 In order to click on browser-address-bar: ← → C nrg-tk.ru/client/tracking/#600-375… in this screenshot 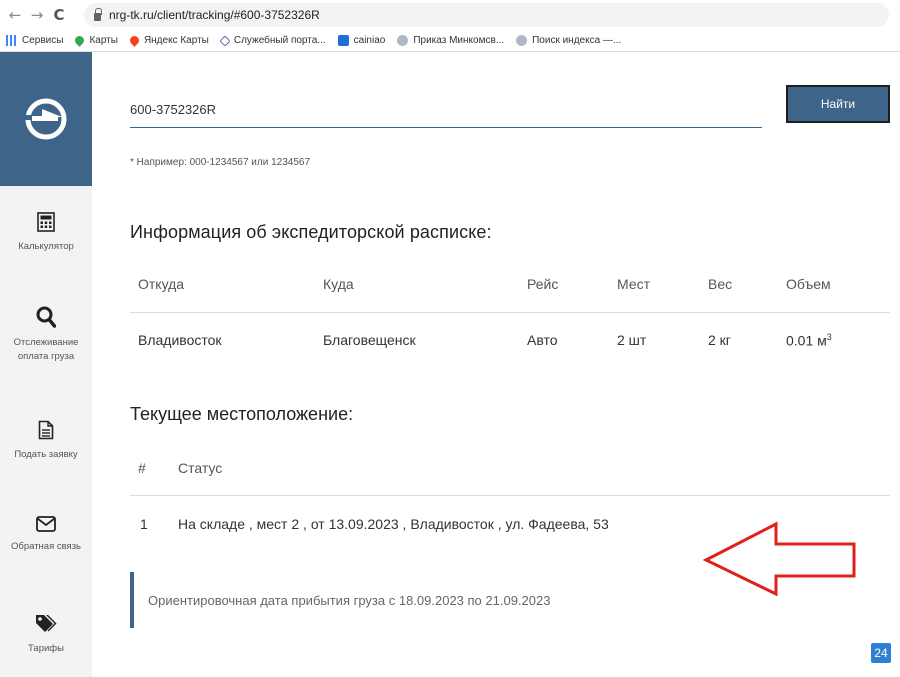, I will do `click(450, 15)`.